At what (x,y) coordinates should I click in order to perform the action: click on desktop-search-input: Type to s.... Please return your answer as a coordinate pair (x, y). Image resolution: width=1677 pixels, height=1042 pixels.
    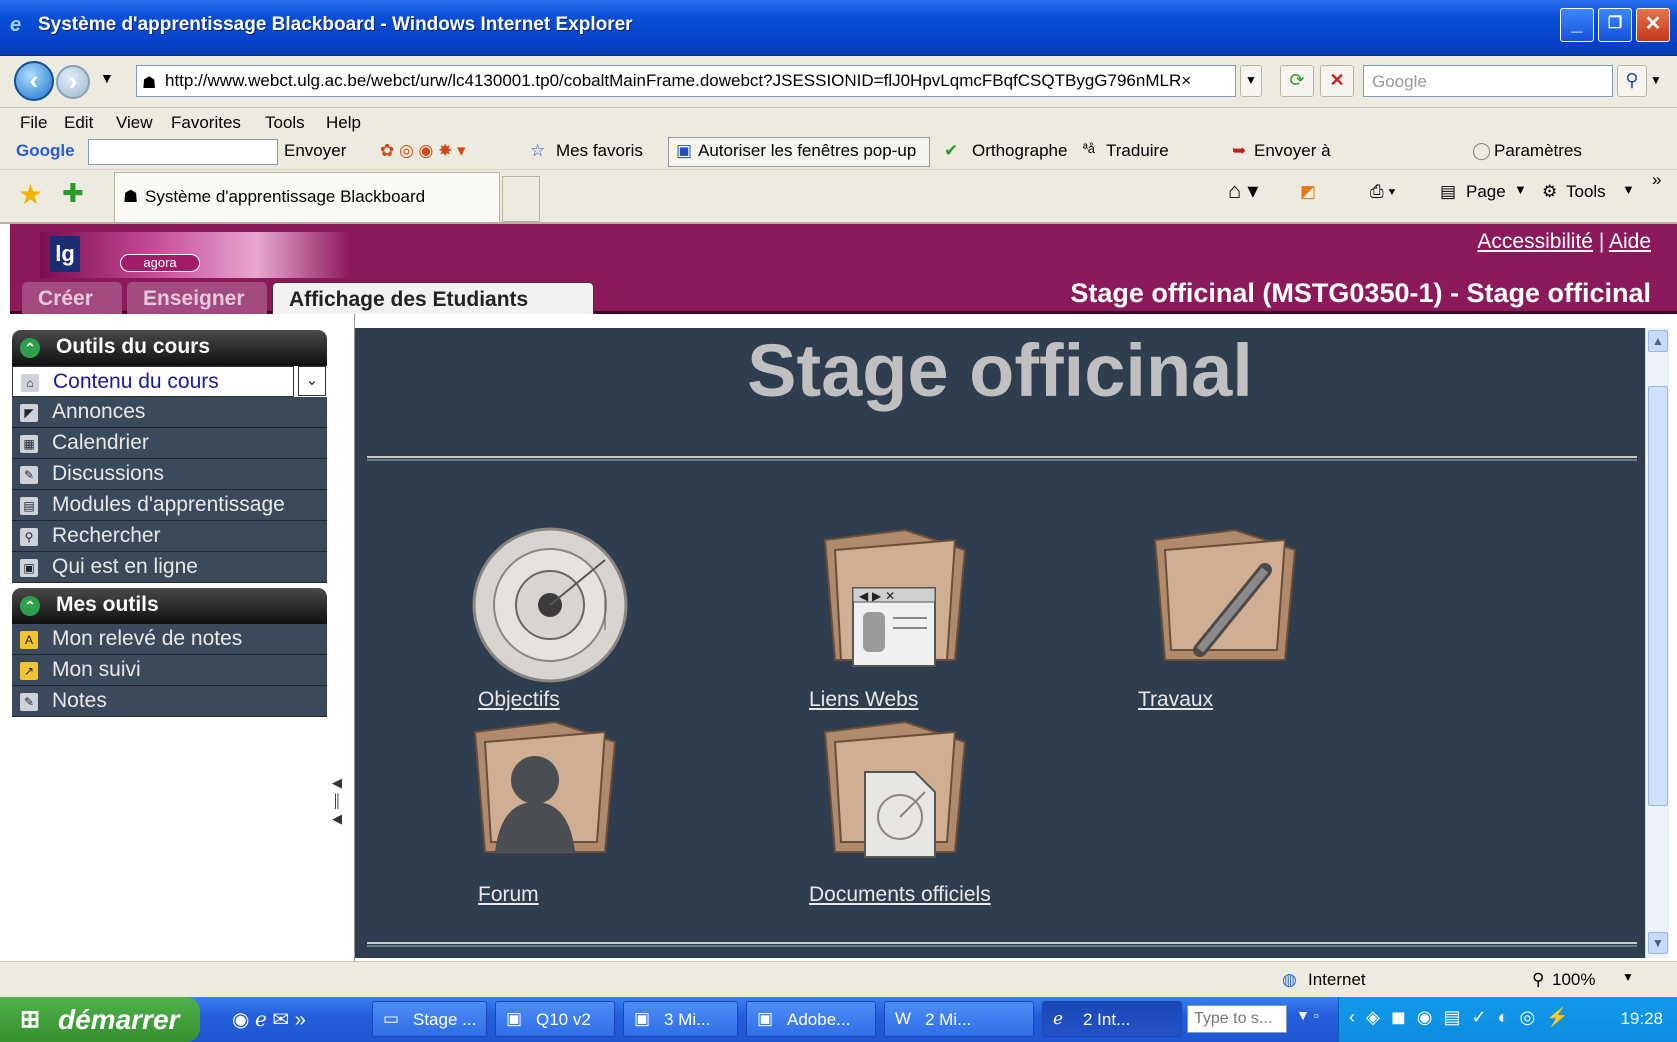
    Looking at the image, I should click on (1237, 1019).